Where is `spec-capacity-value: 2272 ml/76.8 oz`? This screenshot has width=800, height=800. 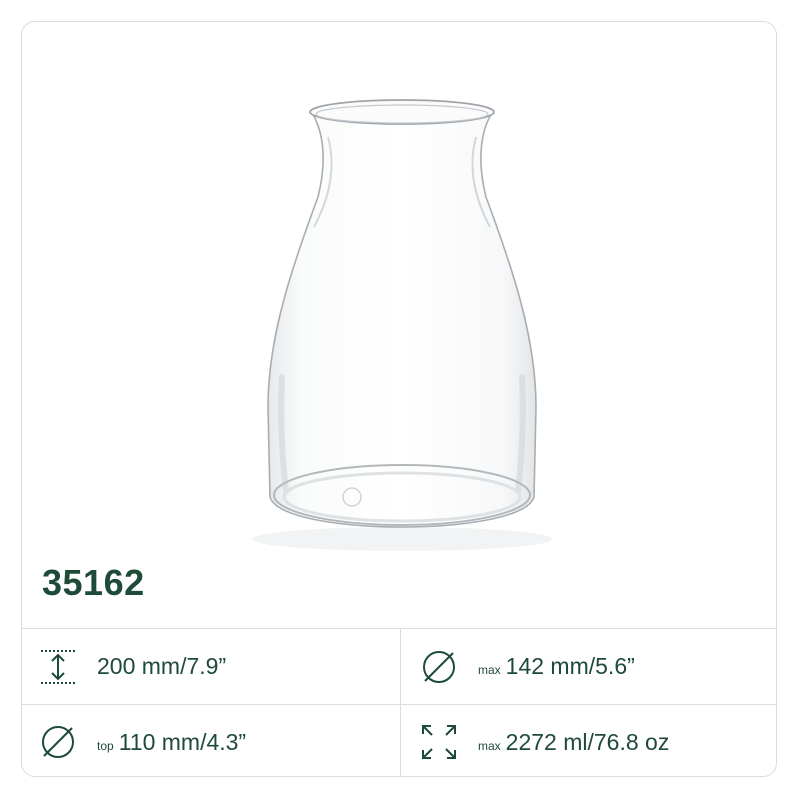
spec-capacity-value: 2272 ml/76.8 oz is located at coordinates (587, 741).